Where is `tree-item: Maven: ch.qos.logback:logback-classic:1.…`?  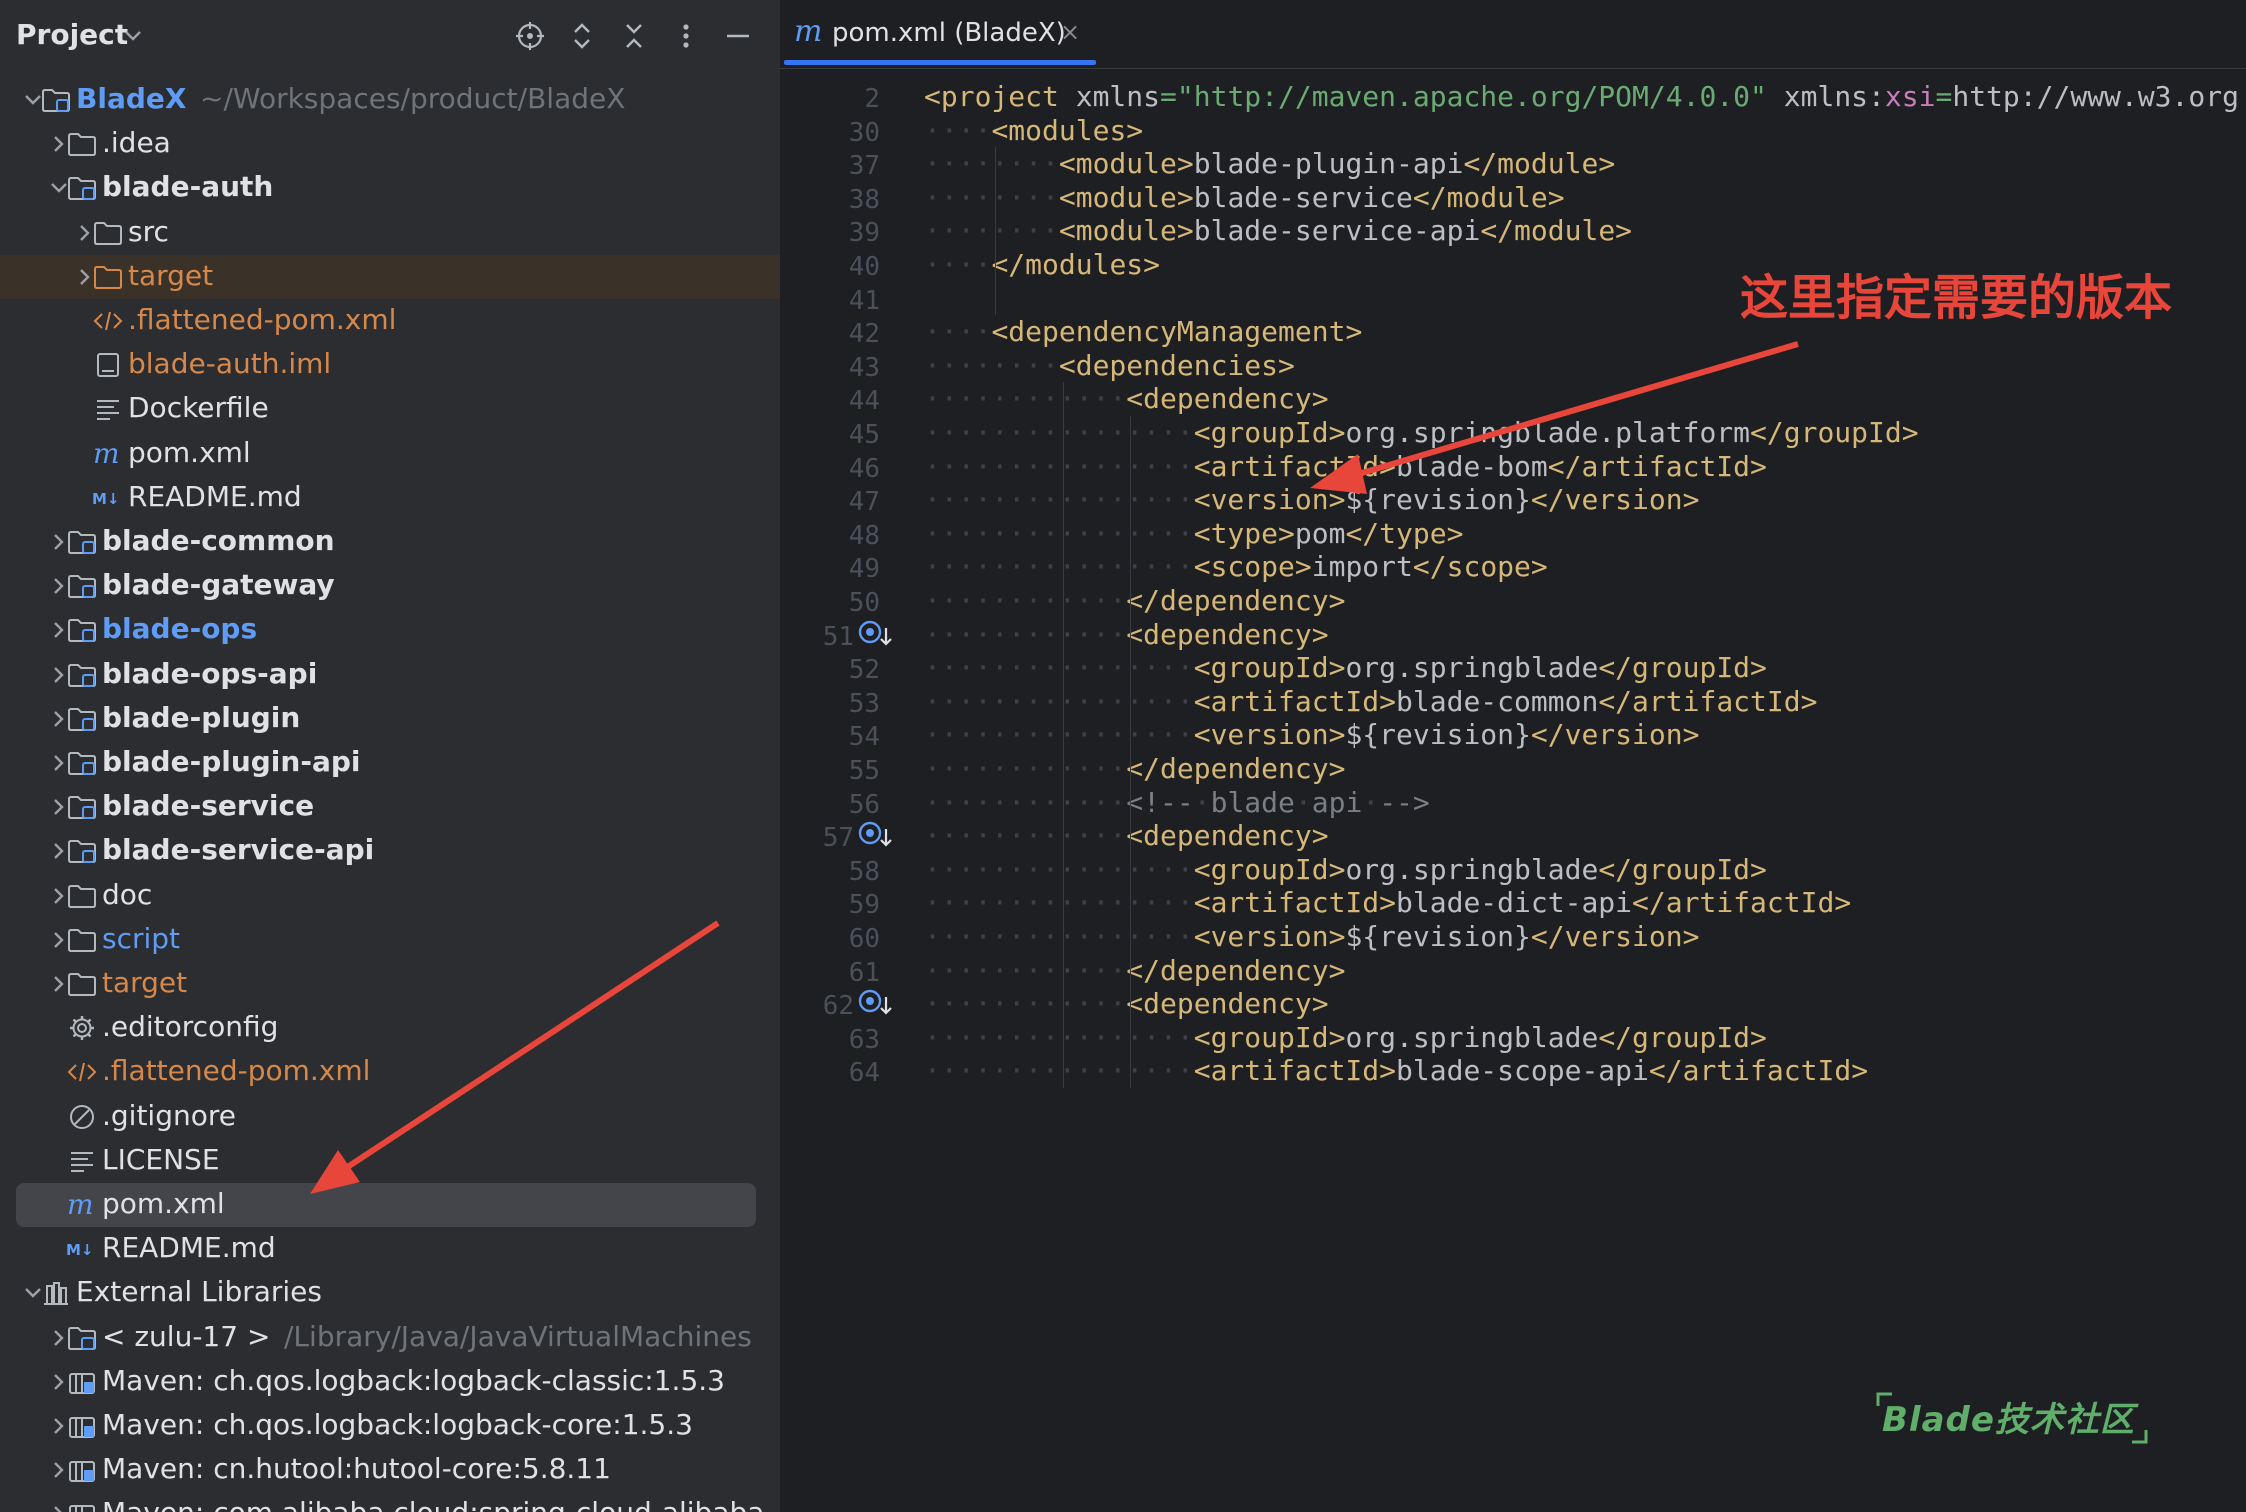
tree-item: Maven: ch.qos.logback:logback-classic:1.… is located at coordinates (390, 1382).